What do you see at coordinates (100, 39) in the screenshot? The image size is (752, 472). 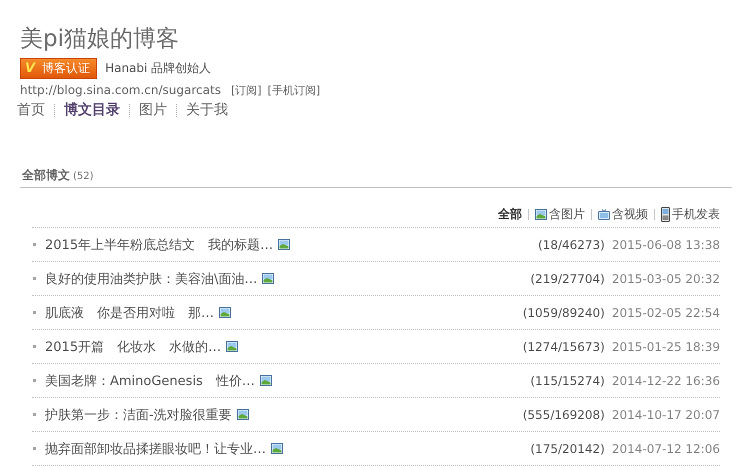 I see `blog-title: 美pi猫娘的博客` at bounding box center [100, 39].